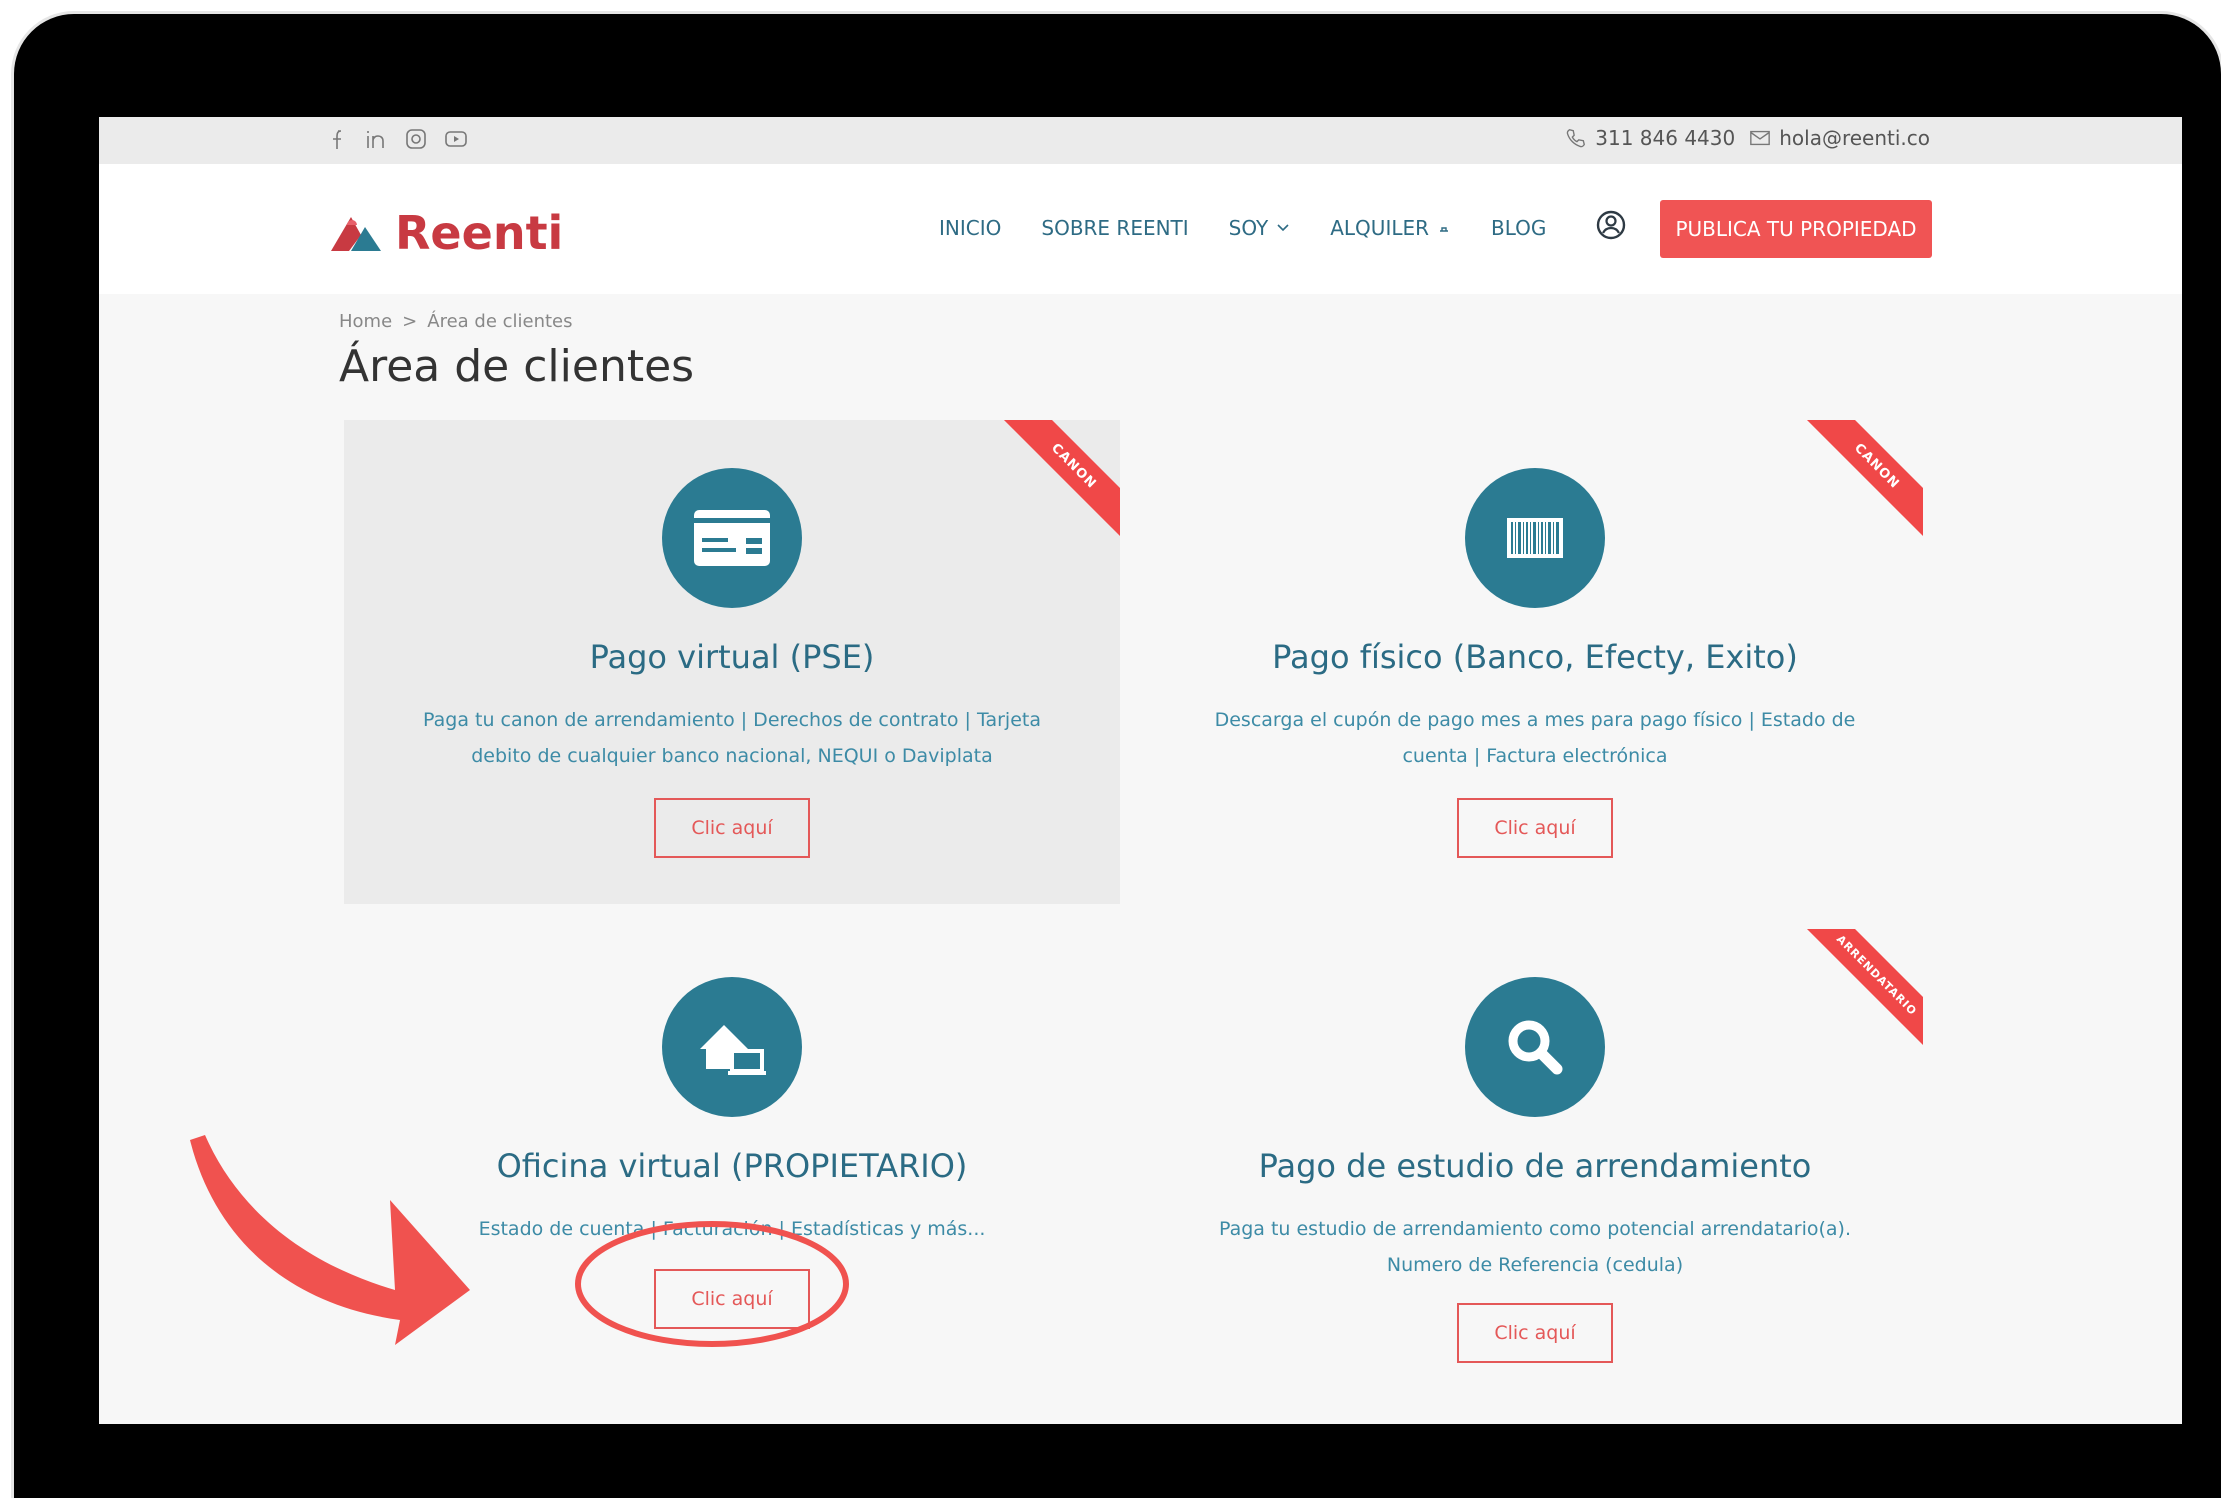 The image size is (2221, 1498). I want to click on barcode-icon, so click(1535, 538).